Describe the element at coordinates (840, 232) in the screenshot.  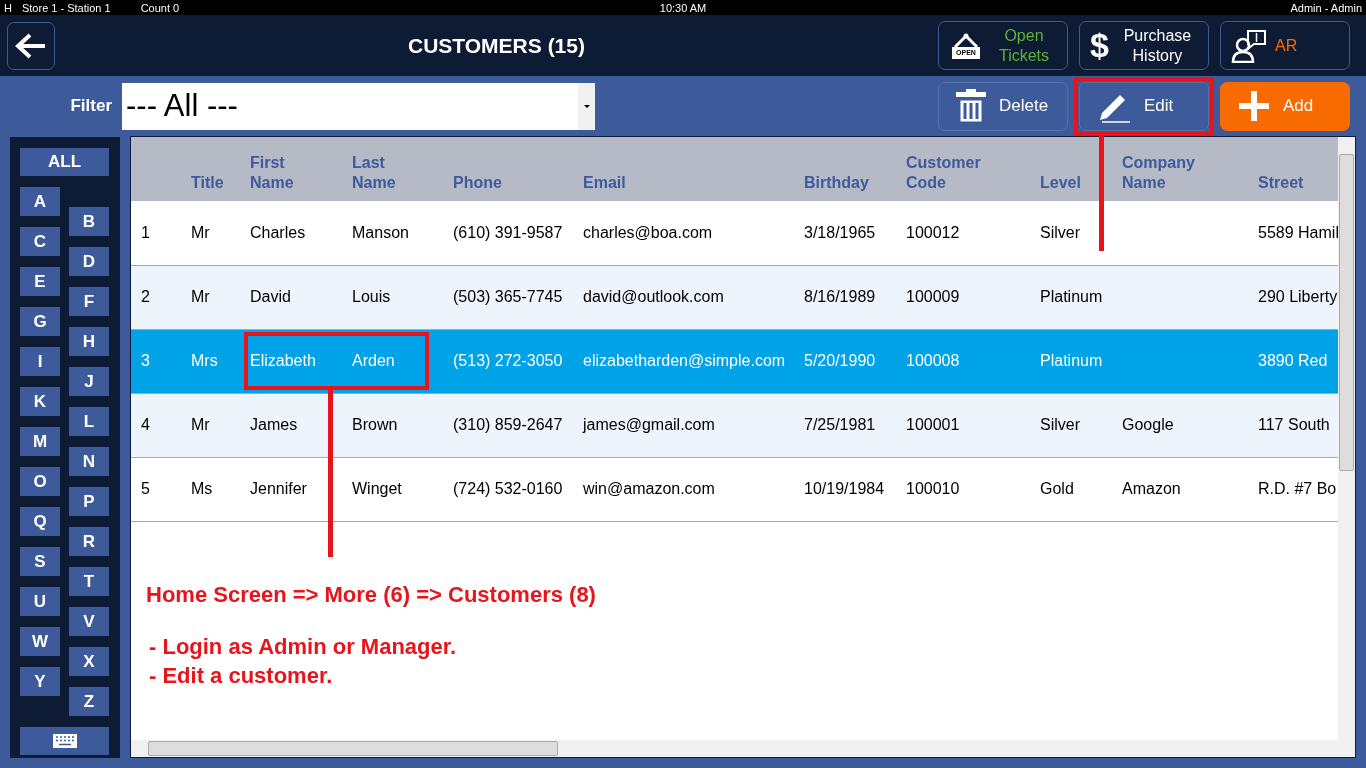
I see `table-cell: 3/18/1965` at that location.